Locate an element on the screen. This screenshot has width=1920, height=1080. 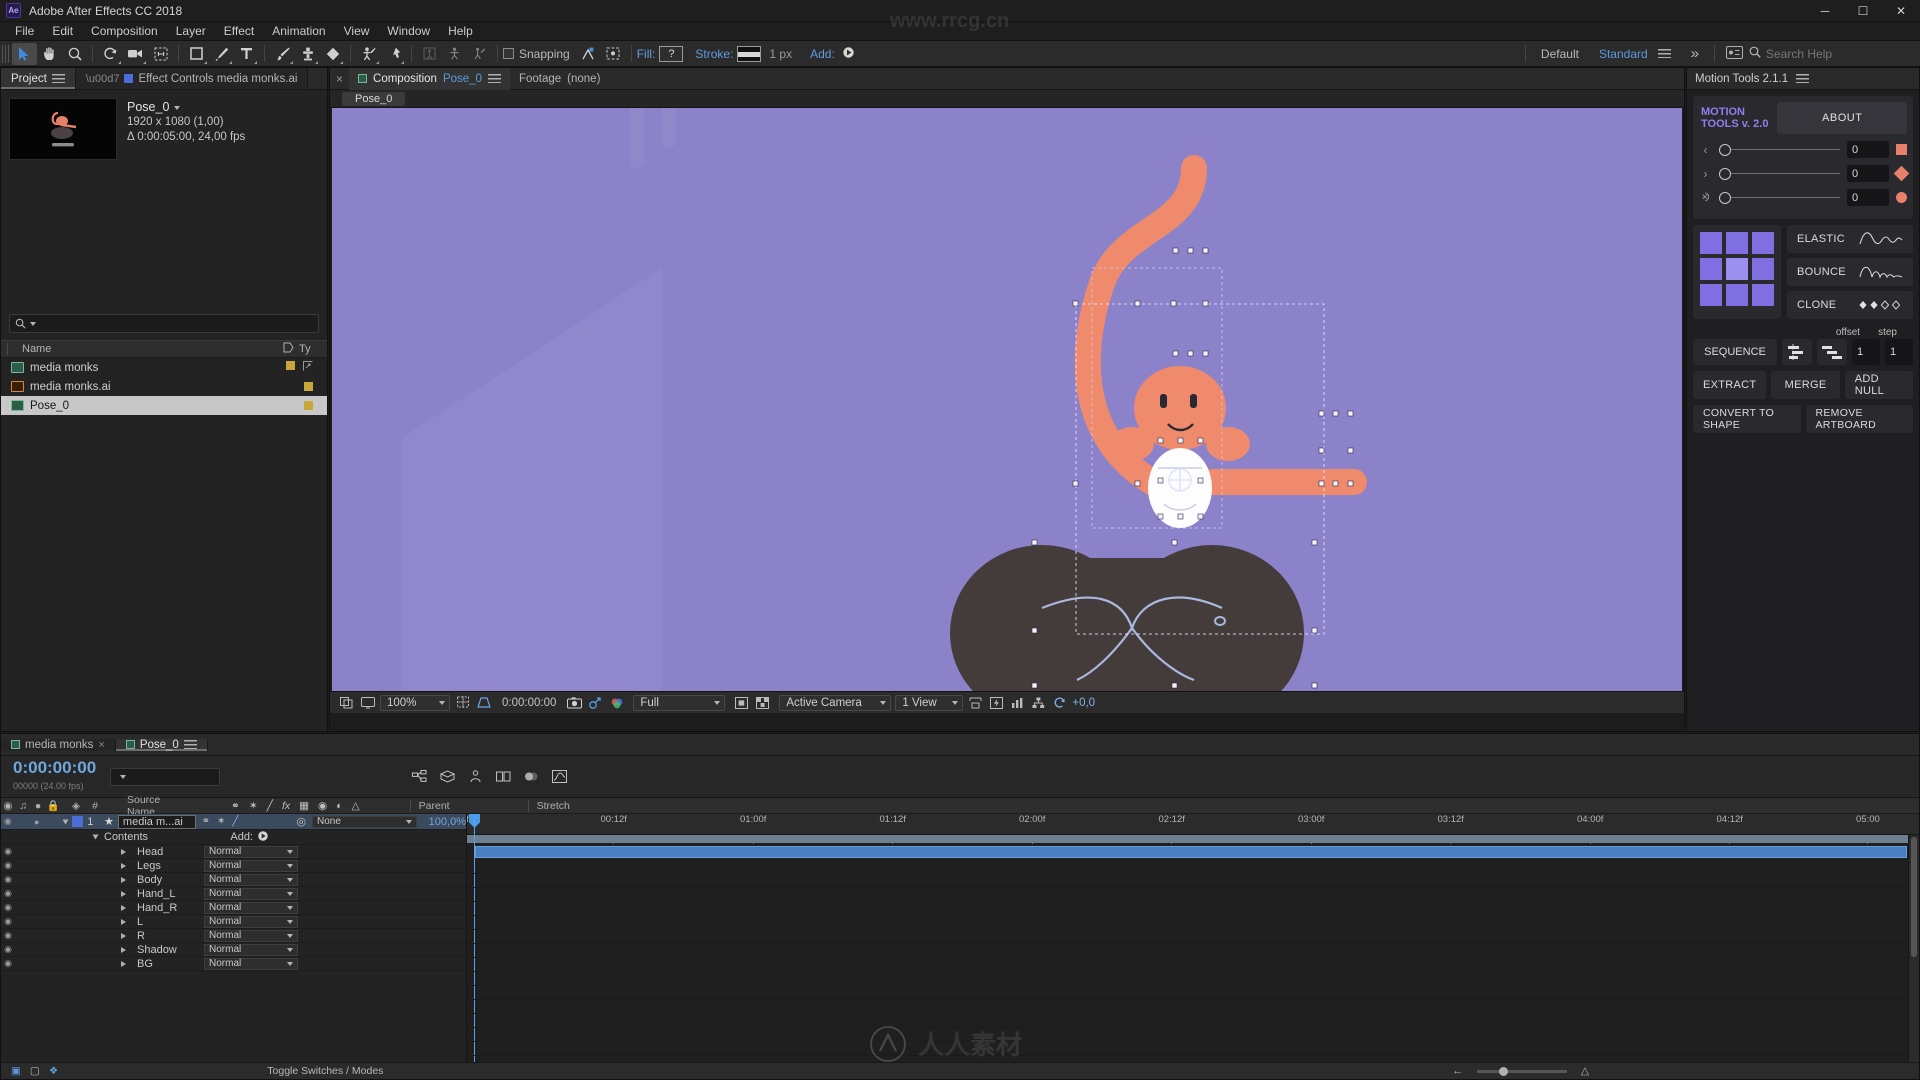
anchor-bottom-center is located at coordinates (1737, 295).